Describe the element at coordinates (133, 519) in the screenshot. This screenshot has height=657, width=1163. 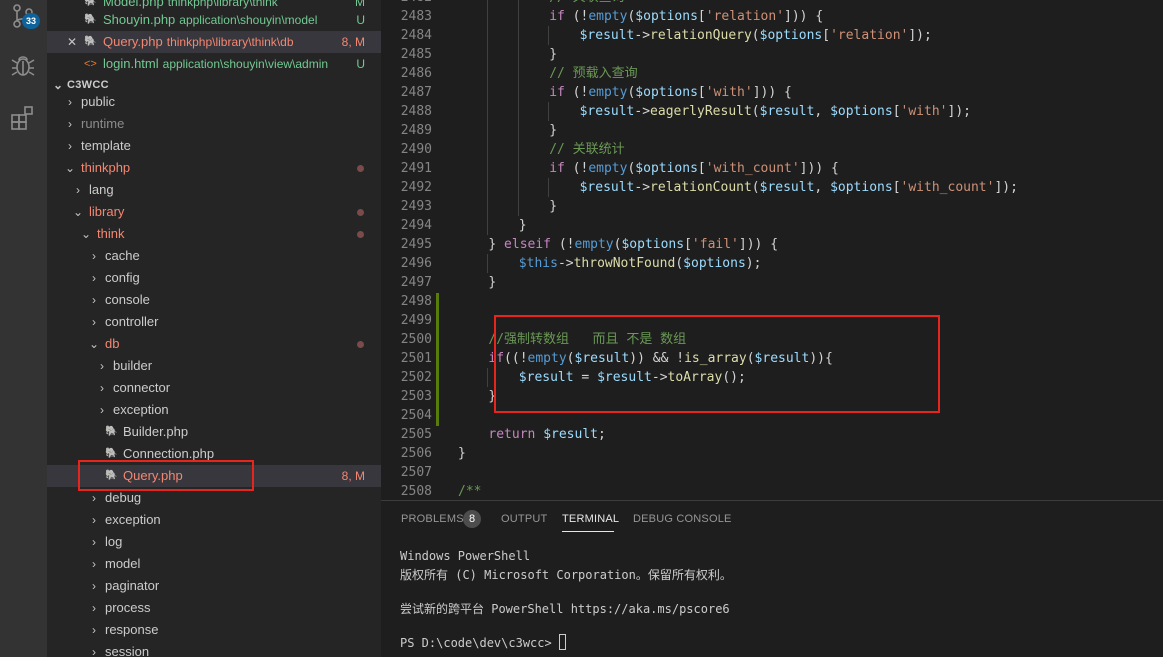
I see `tree-item-label: exception` at that location.